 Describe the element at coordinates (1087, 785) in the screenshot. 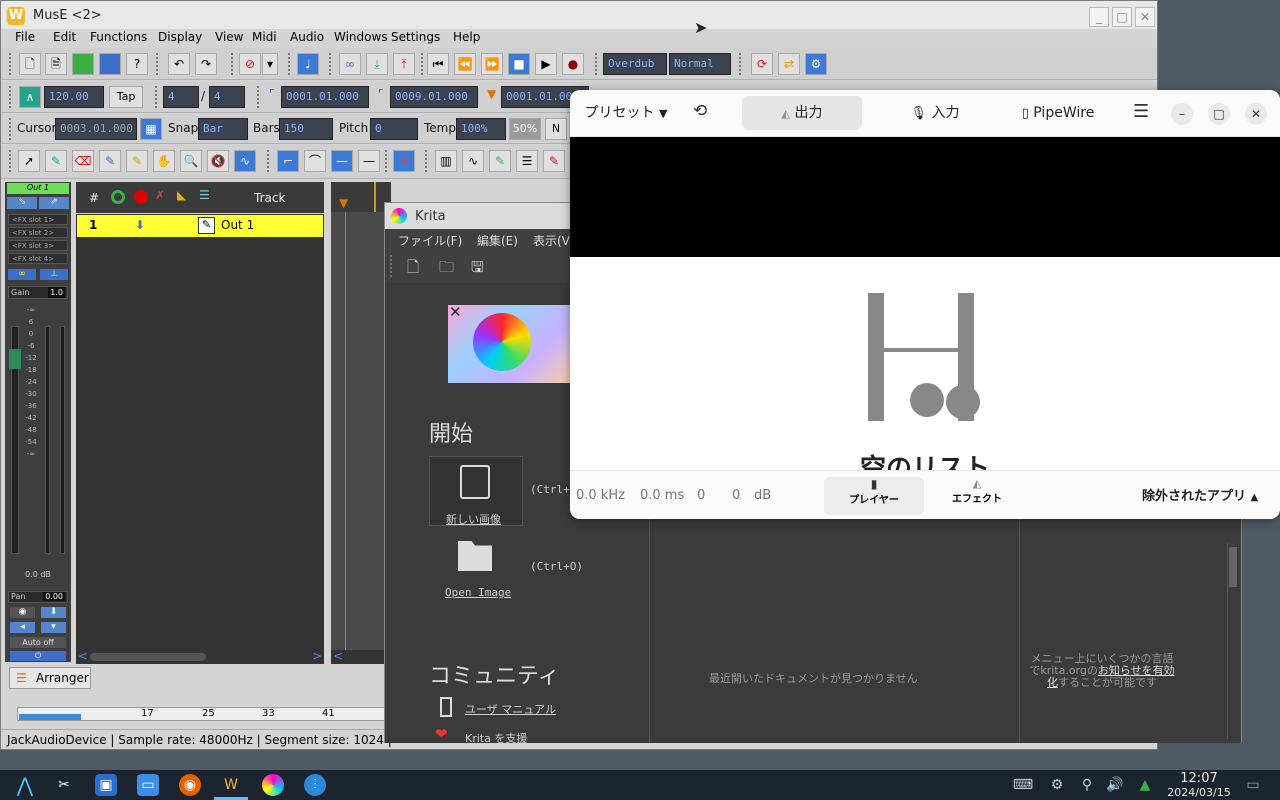

I see `network-icon: ⚲` at that location.